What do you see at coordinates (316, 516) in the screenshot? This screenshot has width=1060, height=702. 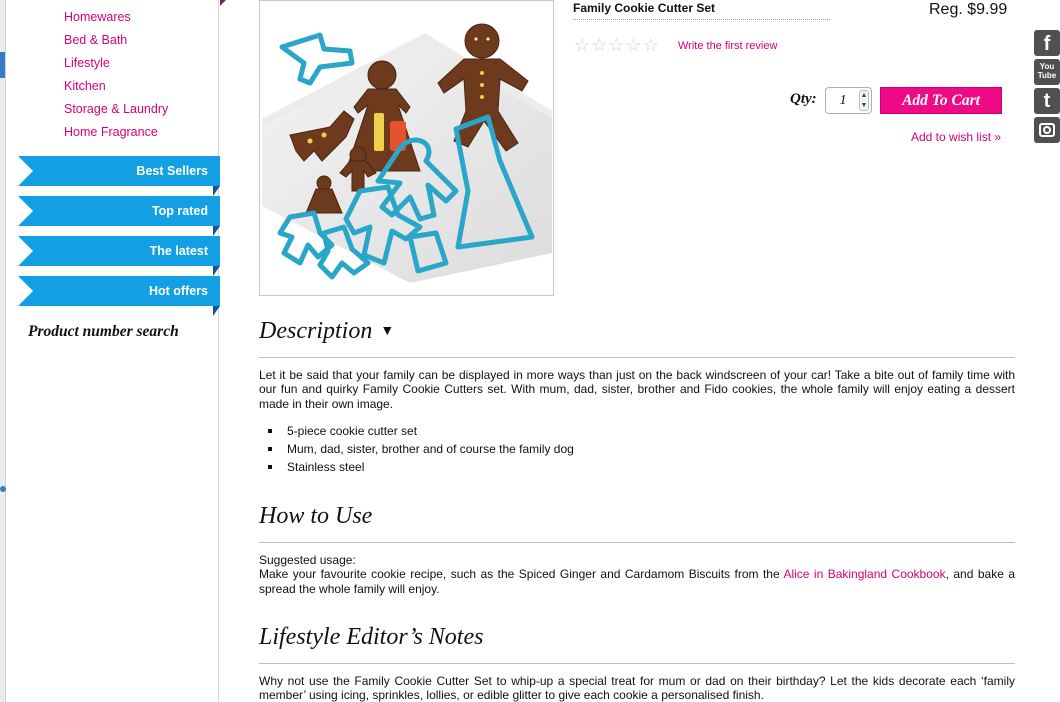 I see `how-to-use-heading: How to Use` at bounding box center [316, 516].